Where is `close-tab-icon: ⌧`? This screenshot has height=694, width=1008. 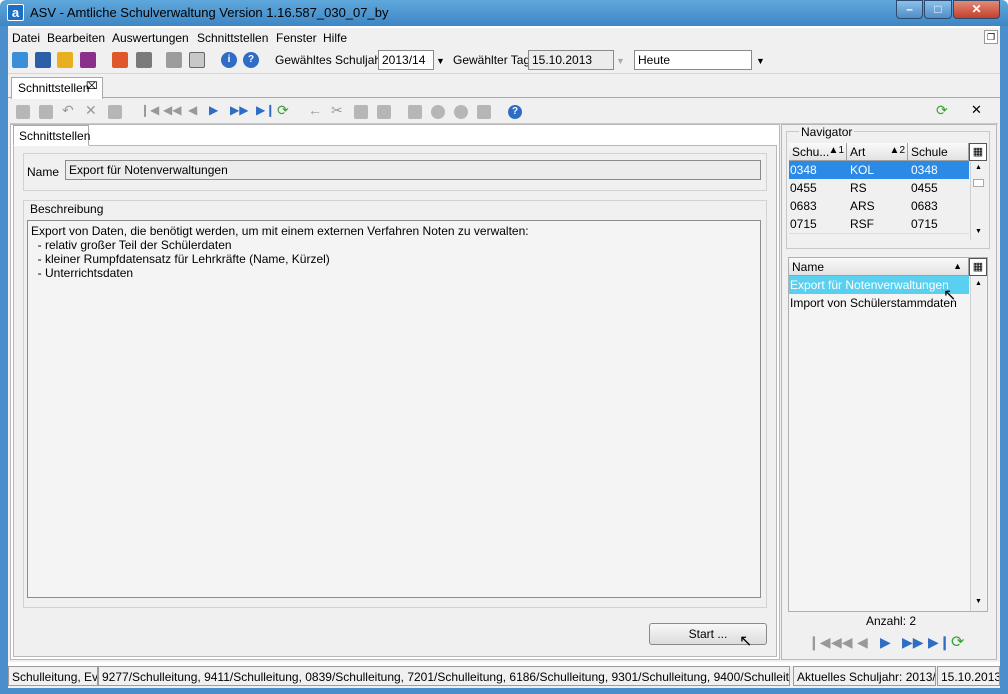 close-tab-icon: ⌧ is located at coordinates (92, 86).